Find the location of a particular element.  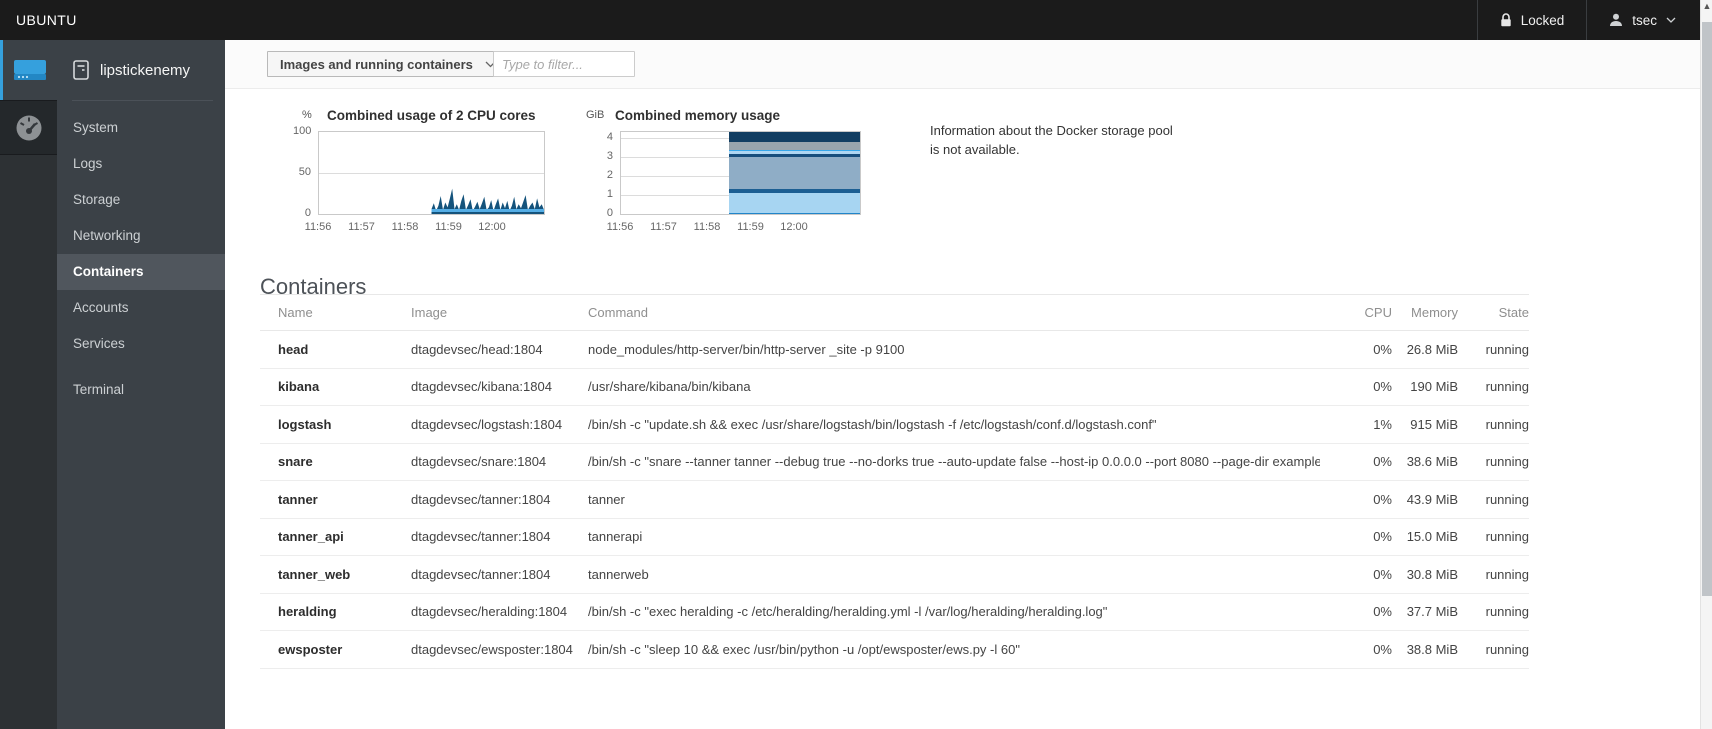

machines-nav-button is located at coordinates (28, 70).